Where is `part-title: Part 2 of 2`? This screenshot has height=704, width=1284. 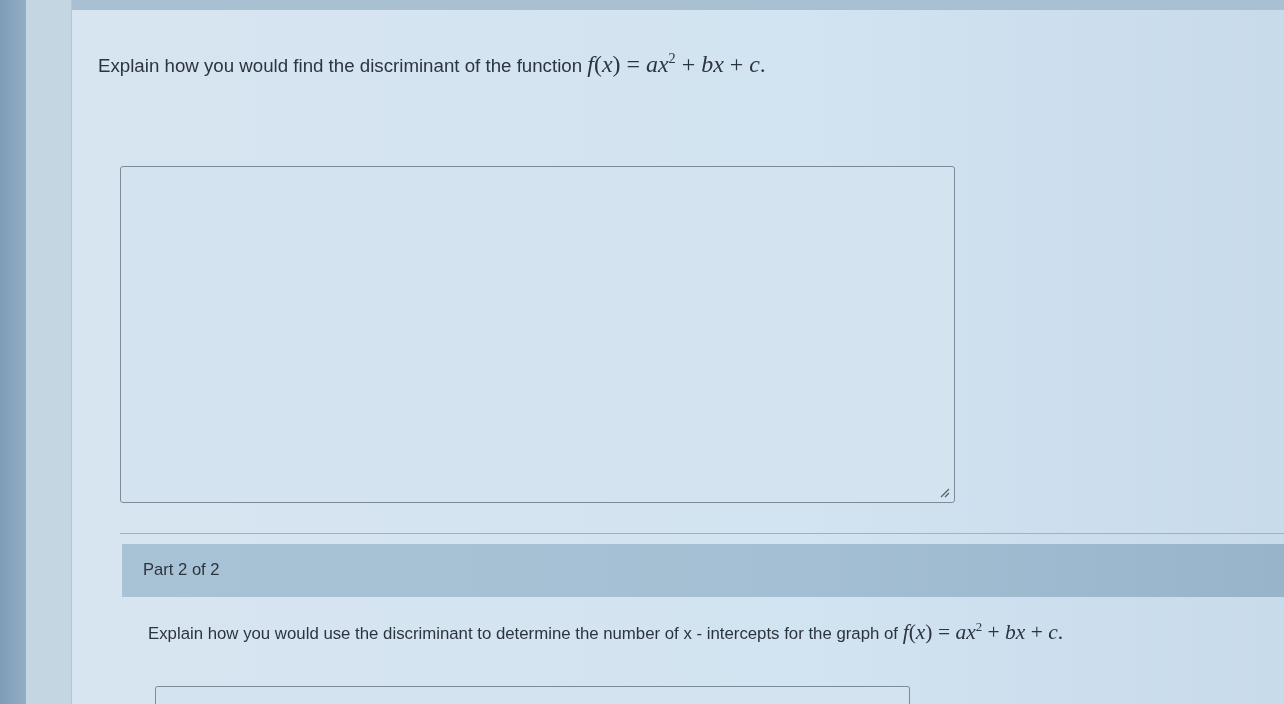 part-title: Part 2 of 2 is located at coordinates (181, 570).